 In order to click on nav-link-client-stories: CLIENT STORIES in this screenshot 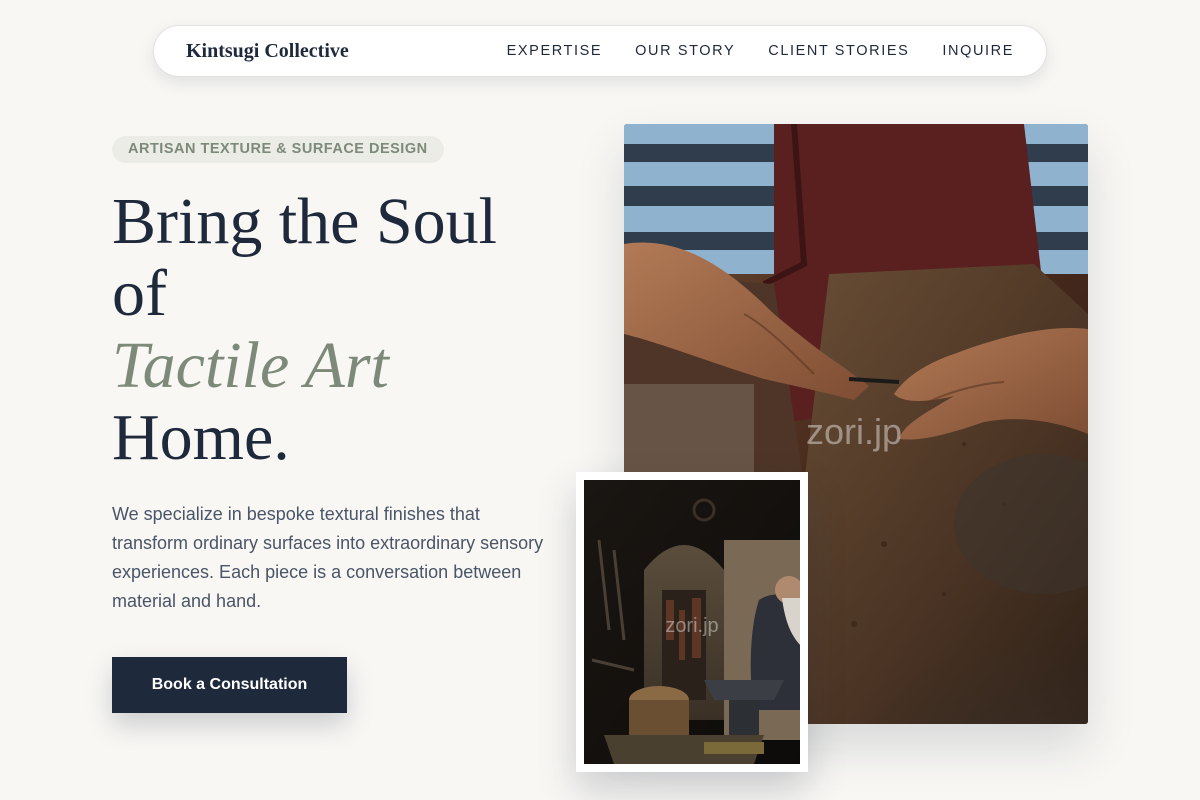, I will do `click(838, 51)`.